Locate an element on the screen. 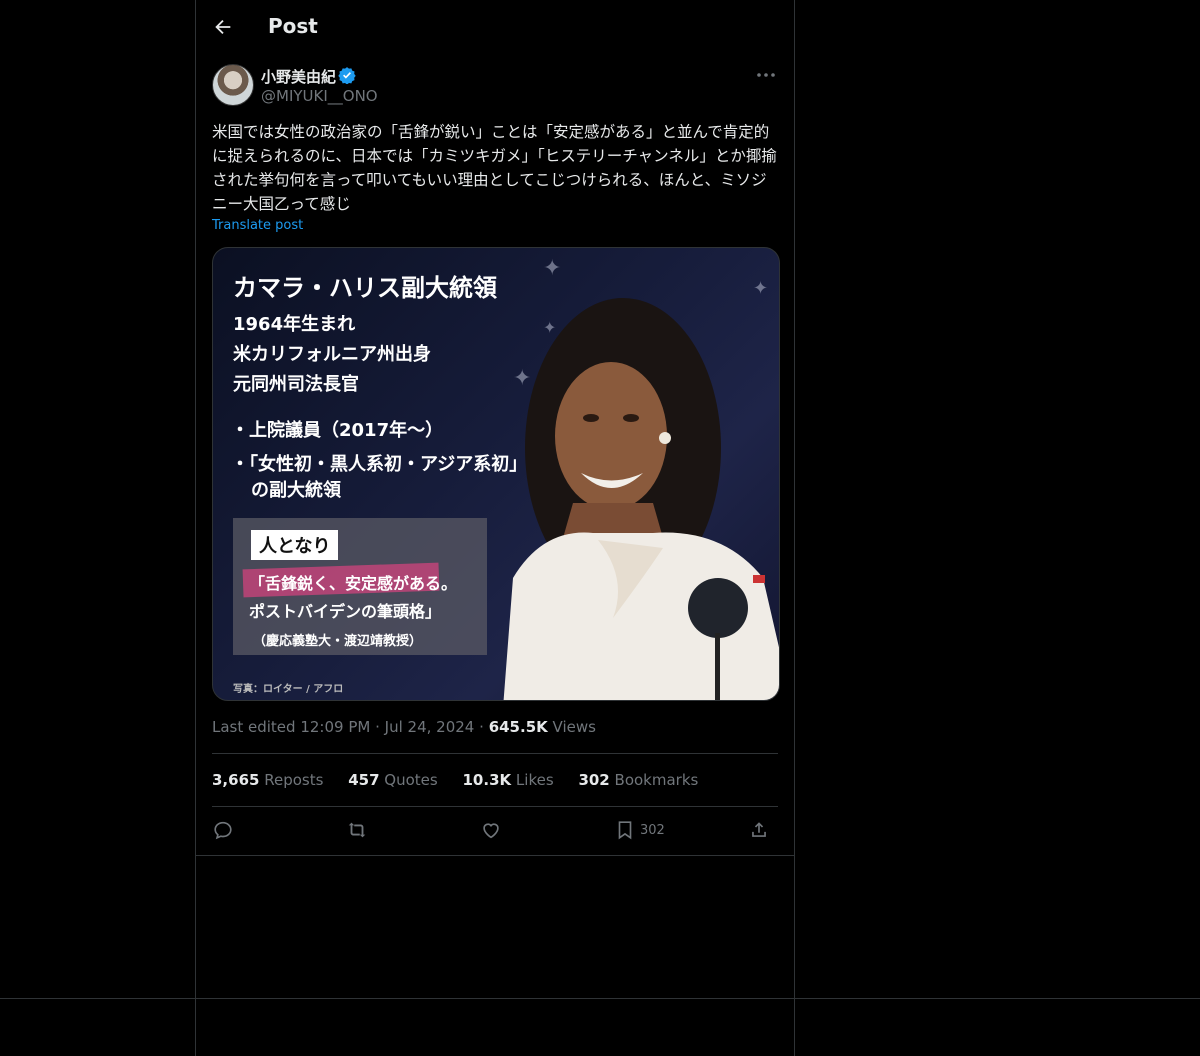 The width and height of the screenshot is (1200, 1056). image-text-line: 1964年生まれ is located at coordinates (294, 324).